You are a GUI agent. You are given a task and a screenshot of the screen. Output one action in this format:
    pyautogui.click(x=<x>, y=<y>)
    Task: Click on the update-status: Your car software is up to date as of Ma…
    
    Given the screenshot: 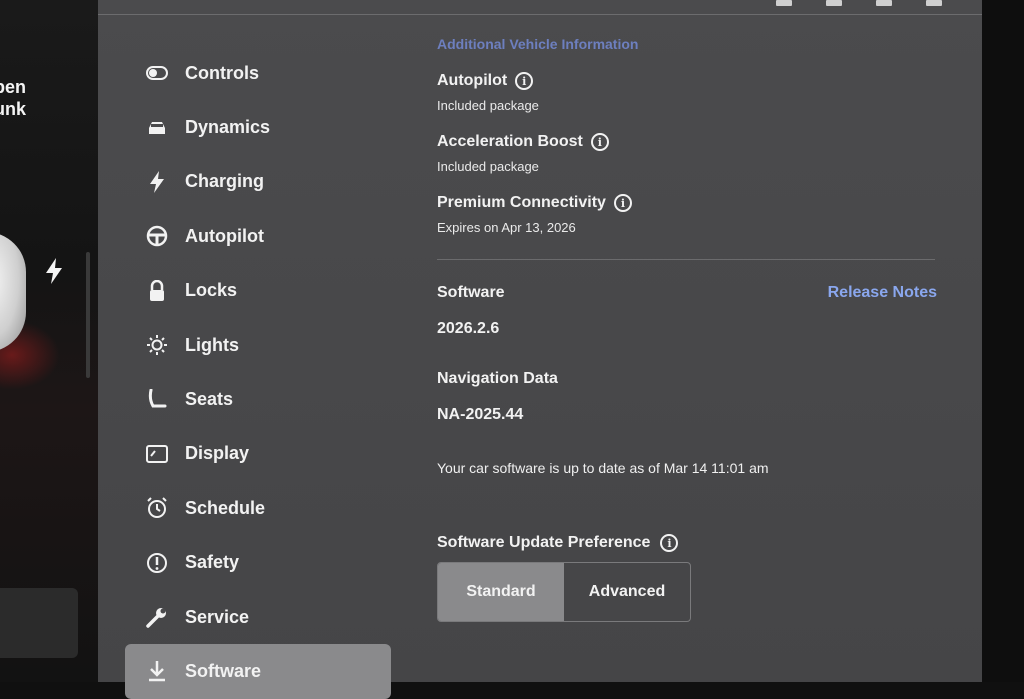 What is the action you would take?
    pyautogui.click(x=603, y=468)
    